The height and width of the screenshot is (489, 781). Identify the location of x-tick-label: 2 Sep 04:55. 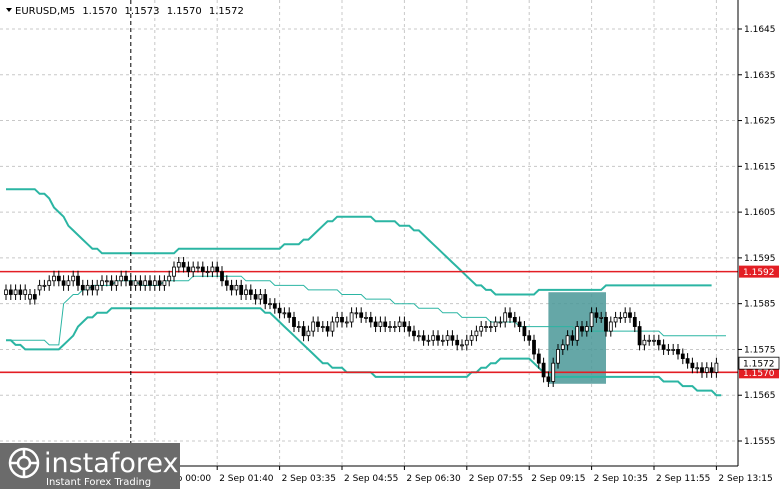
(371, 479).